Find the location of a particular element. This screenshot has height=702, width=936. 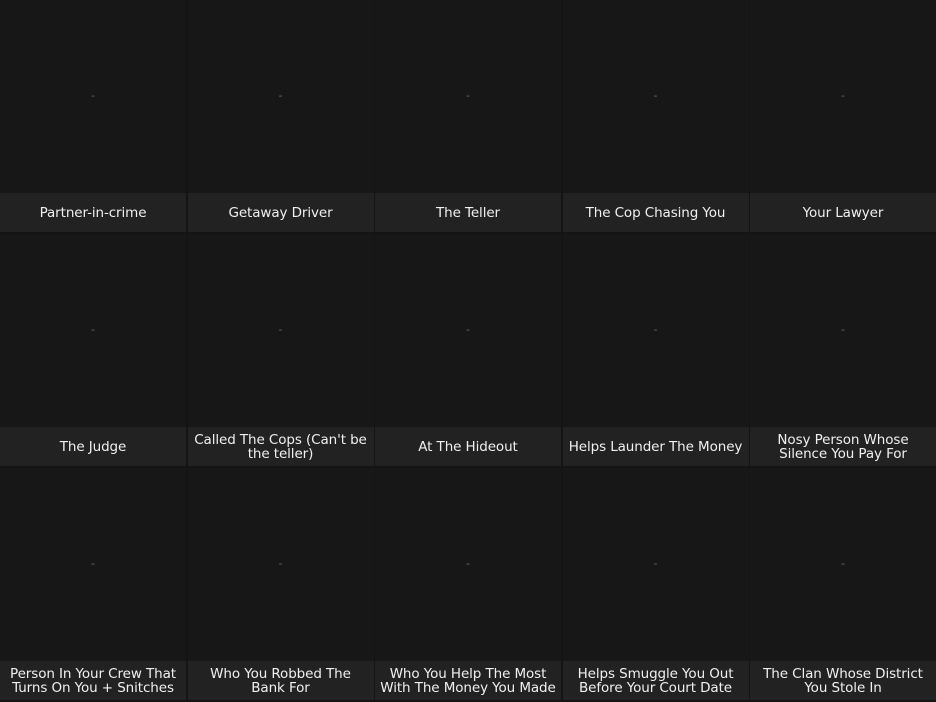

card-label: The Teller is located at coordinates (467, 212).